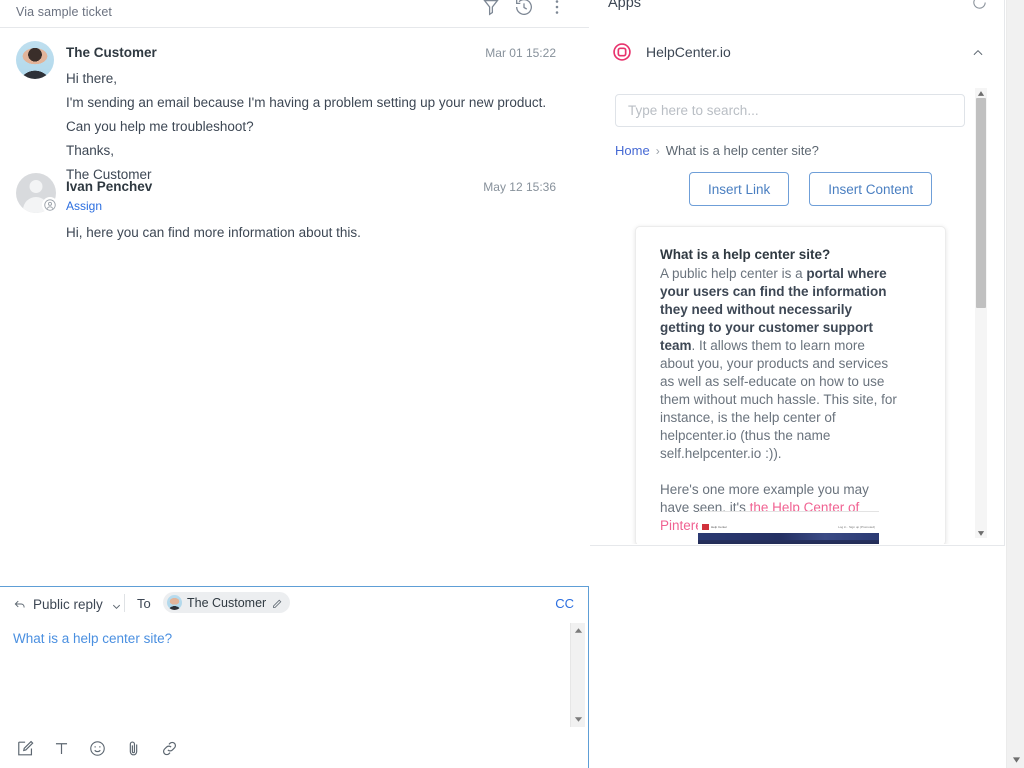  What do you see at coordinates (788, 536) in the screenshot?
I see `thumbnail-navbar` at bounding box center [788, 536].